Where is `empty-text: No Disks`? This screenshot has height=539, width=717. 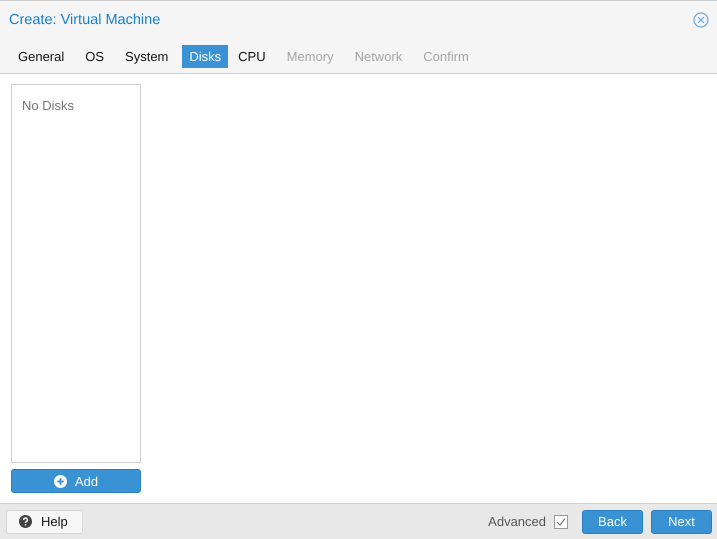 empty-text: No Disks is located at coordinates (48, 105).